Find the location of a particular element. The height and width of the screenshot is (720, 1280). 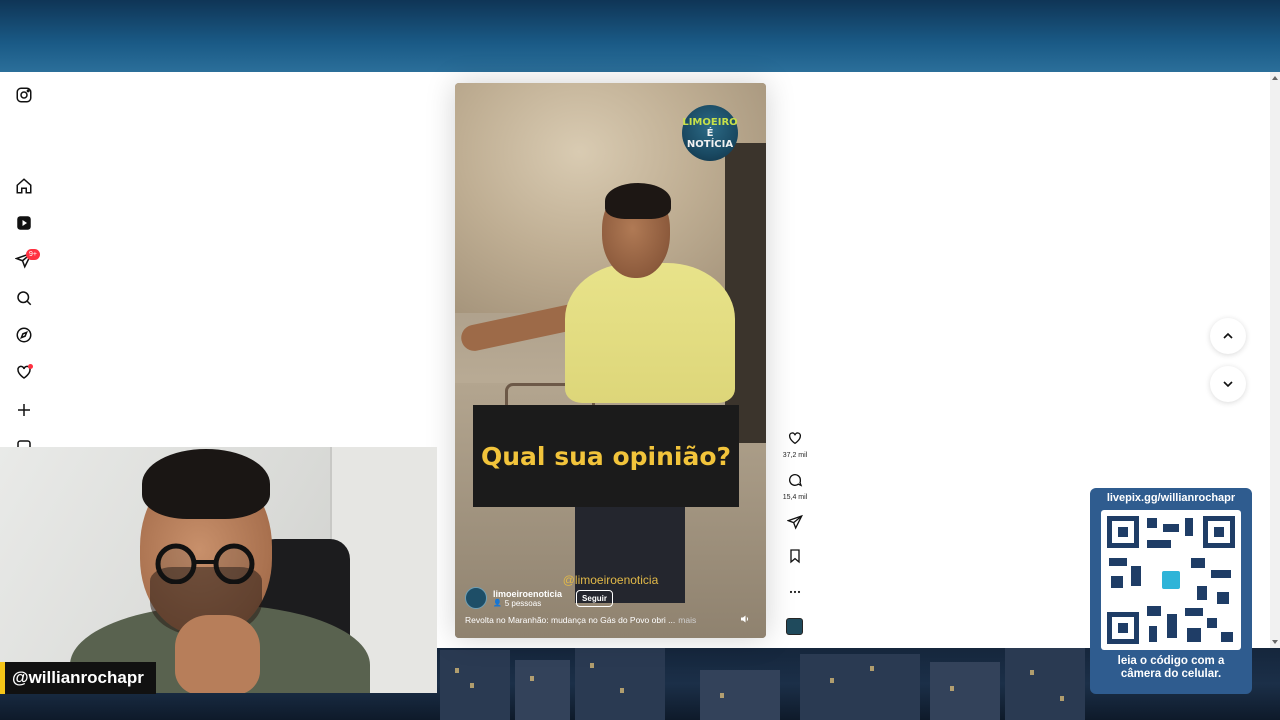

more-options-action is located at coordinates (795, 594).